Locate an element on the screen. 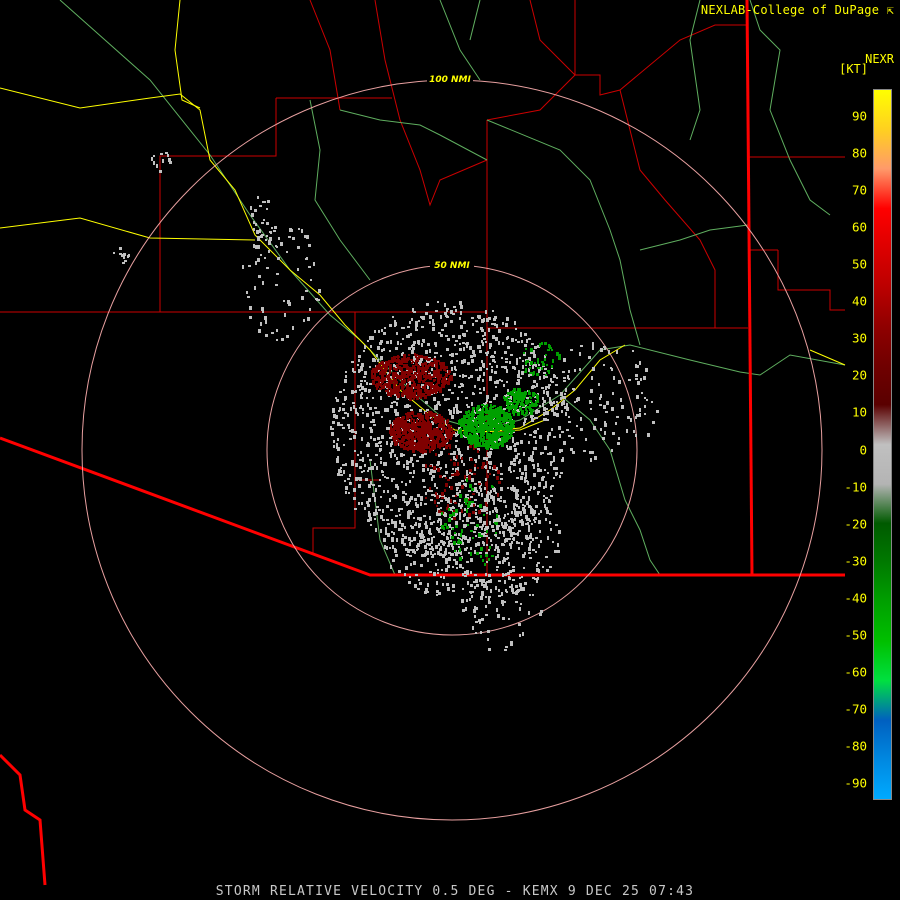 The height and width of the screenshot is (900, 900). credit-text: NEXLAB-College of DuPage is located at coordinates (790, 10).